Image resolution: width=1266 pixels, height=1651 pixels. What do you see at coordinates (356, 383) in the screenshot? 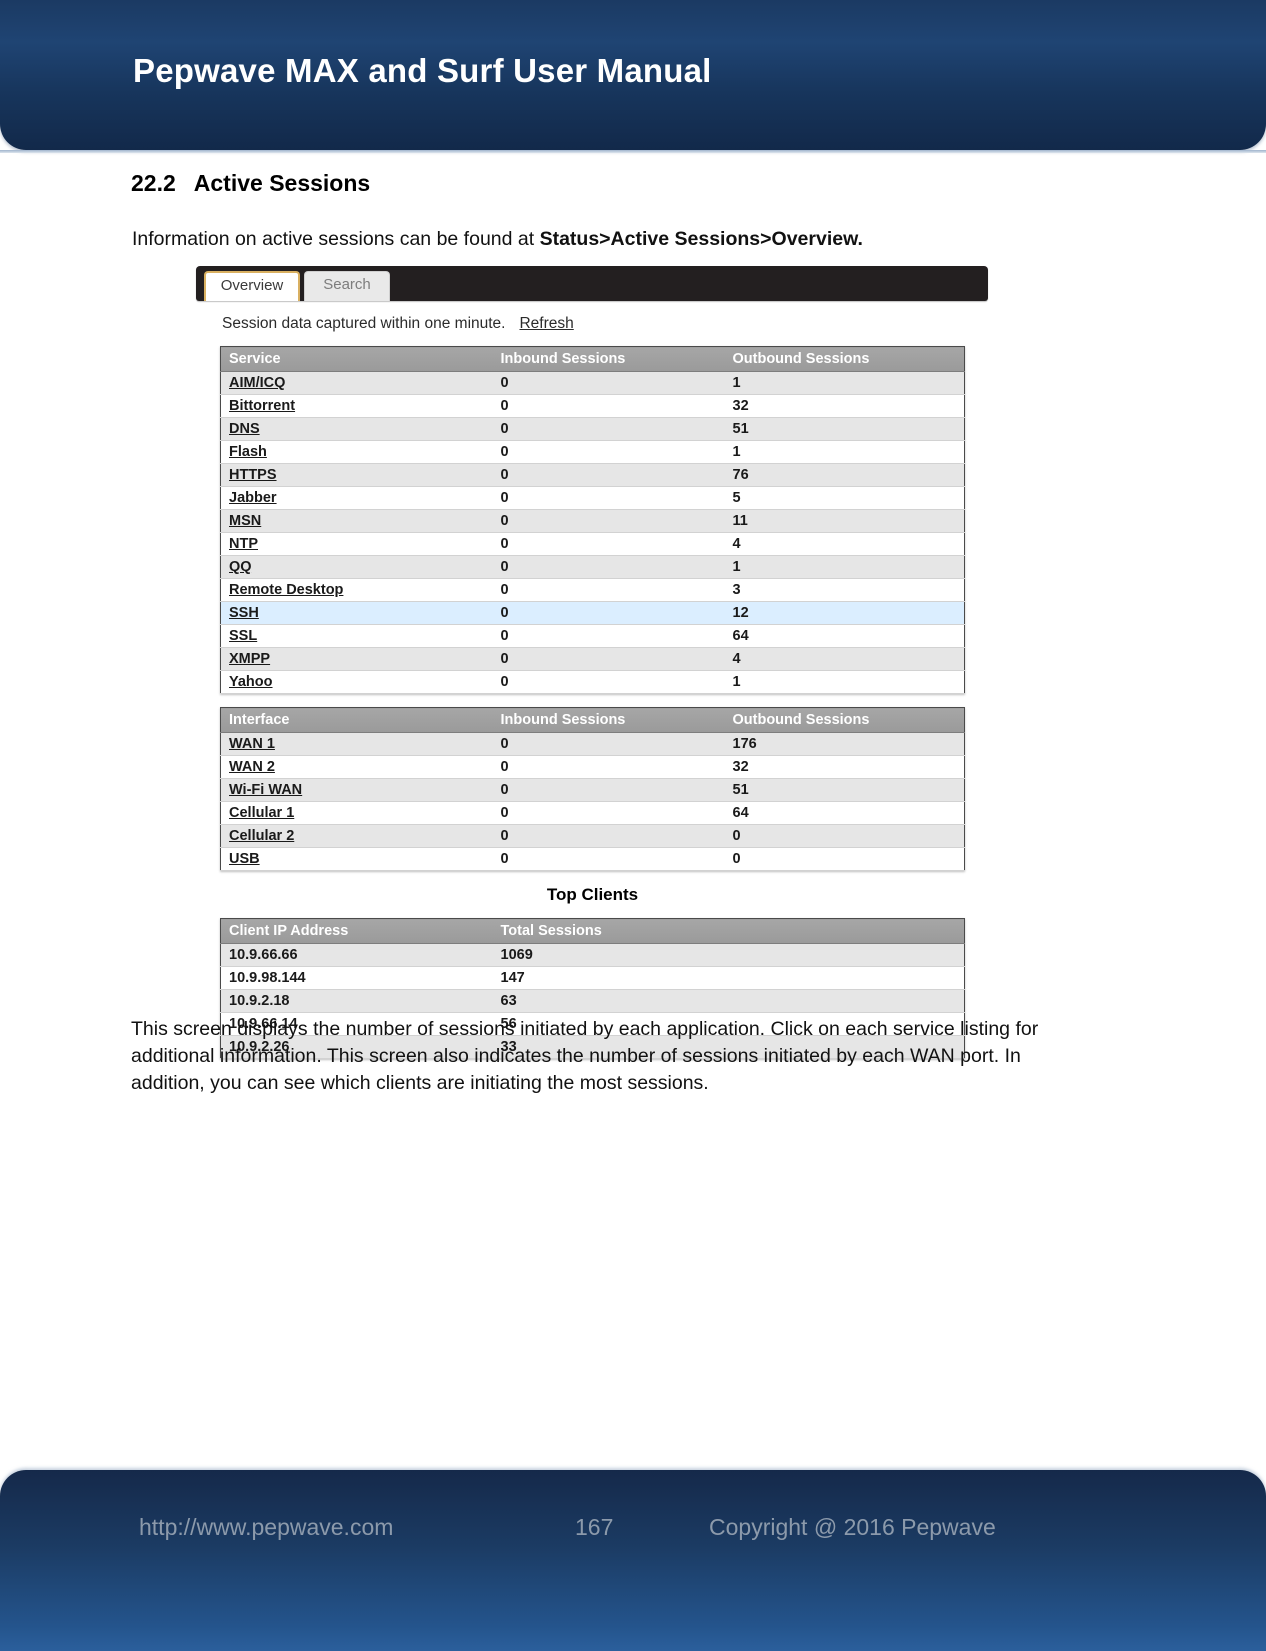
I see `service-name-cell: AIM/ICQ` at bounding box center [356, 383].